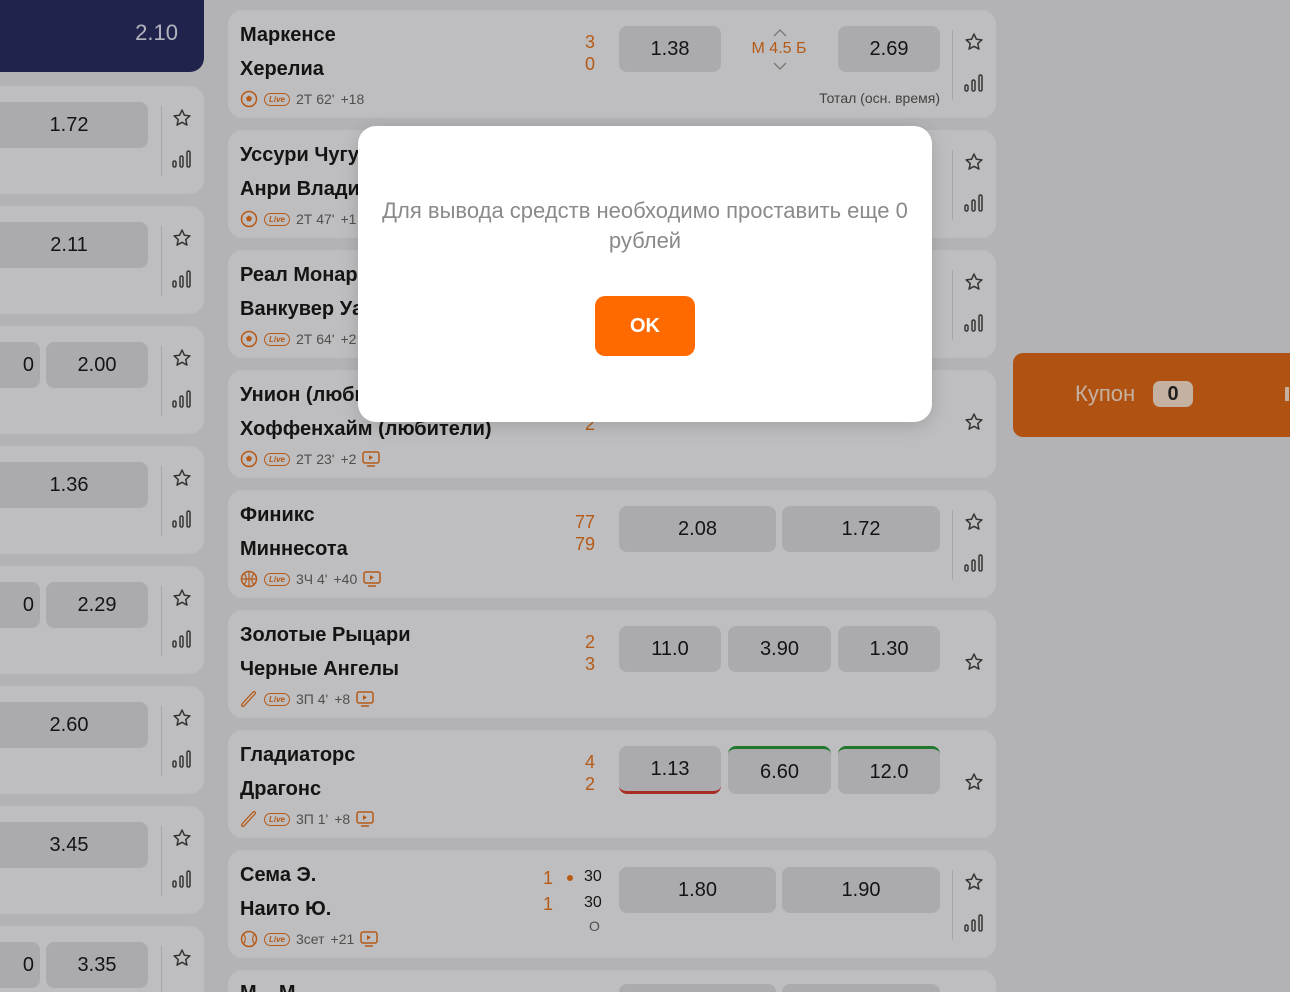 This screenshot has width=1290, height=992. I want to click on ok-button: OK, so click(645, 326).